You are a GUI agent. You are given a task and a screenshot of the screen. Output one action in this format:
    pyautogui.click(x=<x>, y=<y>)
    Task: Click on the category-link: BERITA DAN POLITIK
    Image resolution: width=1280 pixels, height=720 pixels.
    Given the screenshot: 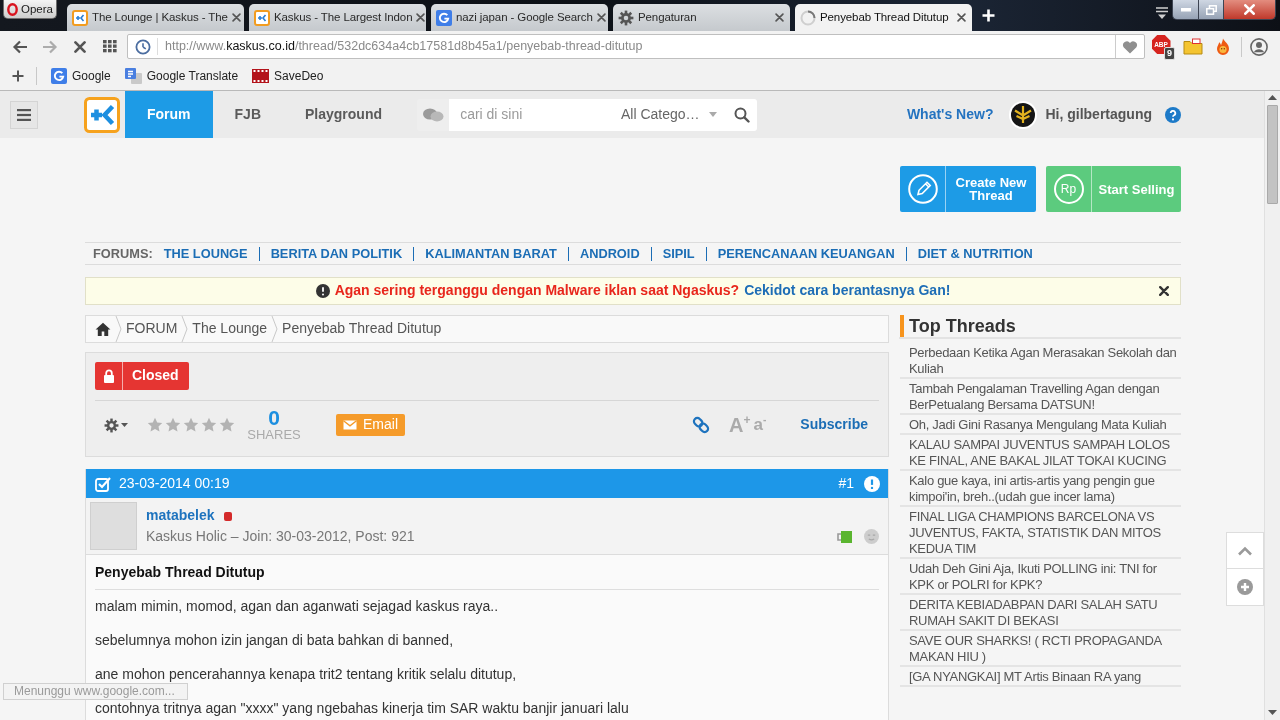 What is the action you would take?
    pyautogui.click(x=336, y=253)
    